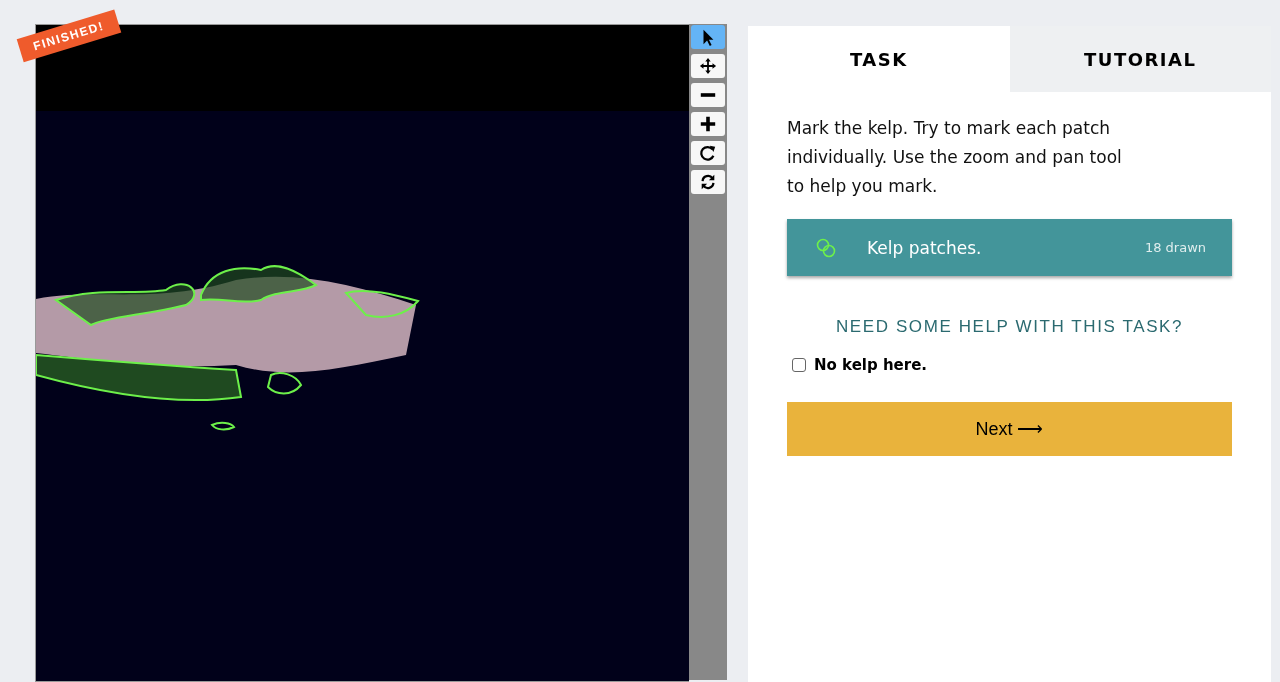 The width and height of the screenshot is (1280, 682). Describe the element at coordinates (955, 157) in the screenshot. I see `task-instructions: Mark the kelp. Try to mark each patch individually. Use the zoom and pan tool to help you mark.` at that location.